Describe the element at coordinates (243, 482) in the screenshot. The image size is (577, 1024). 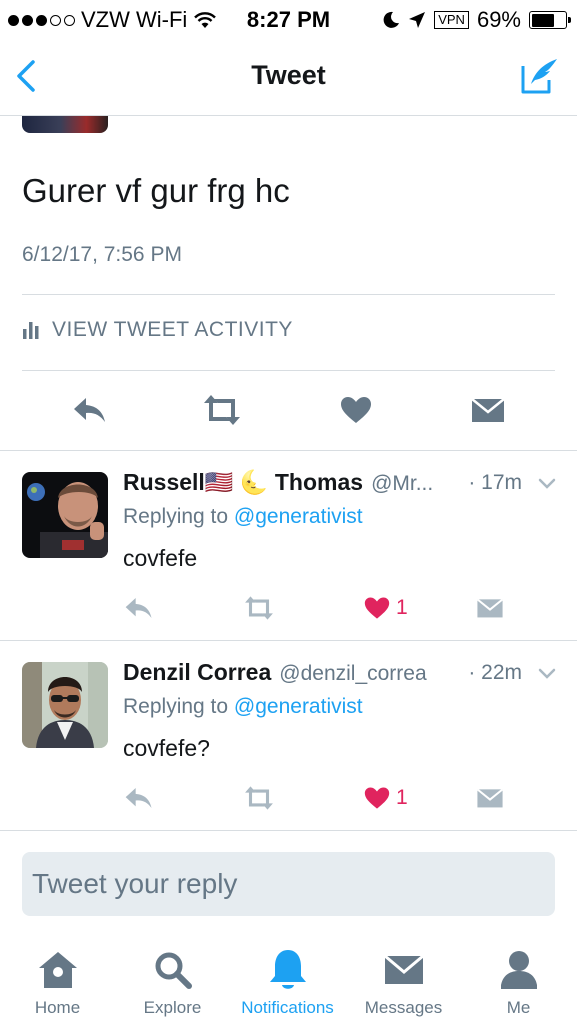
I see `author-name: Russell🇺🇸 🌜 Thomas` at that location.